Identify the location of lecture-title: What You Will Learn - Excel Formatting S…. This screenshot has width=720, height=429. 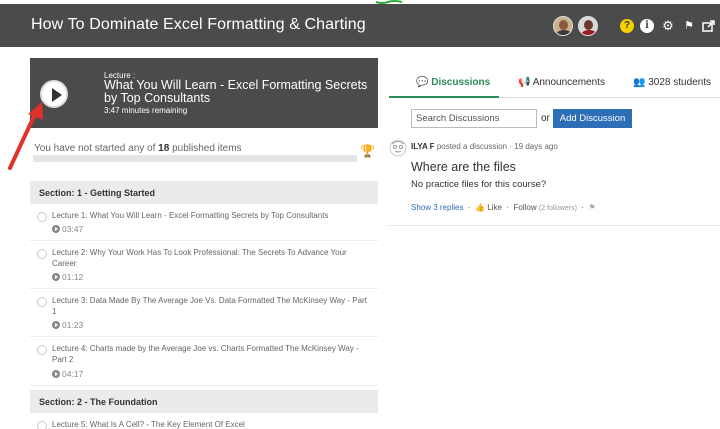
(239, 92).